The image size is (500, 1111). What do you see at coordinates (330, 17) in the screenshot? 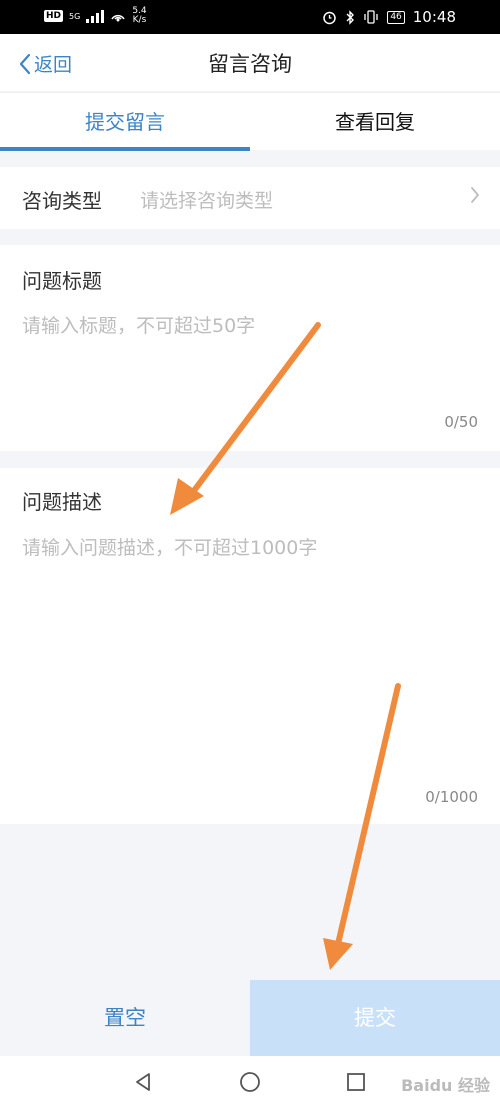
I see `alarm-icon` at bounding box center [330, 17].